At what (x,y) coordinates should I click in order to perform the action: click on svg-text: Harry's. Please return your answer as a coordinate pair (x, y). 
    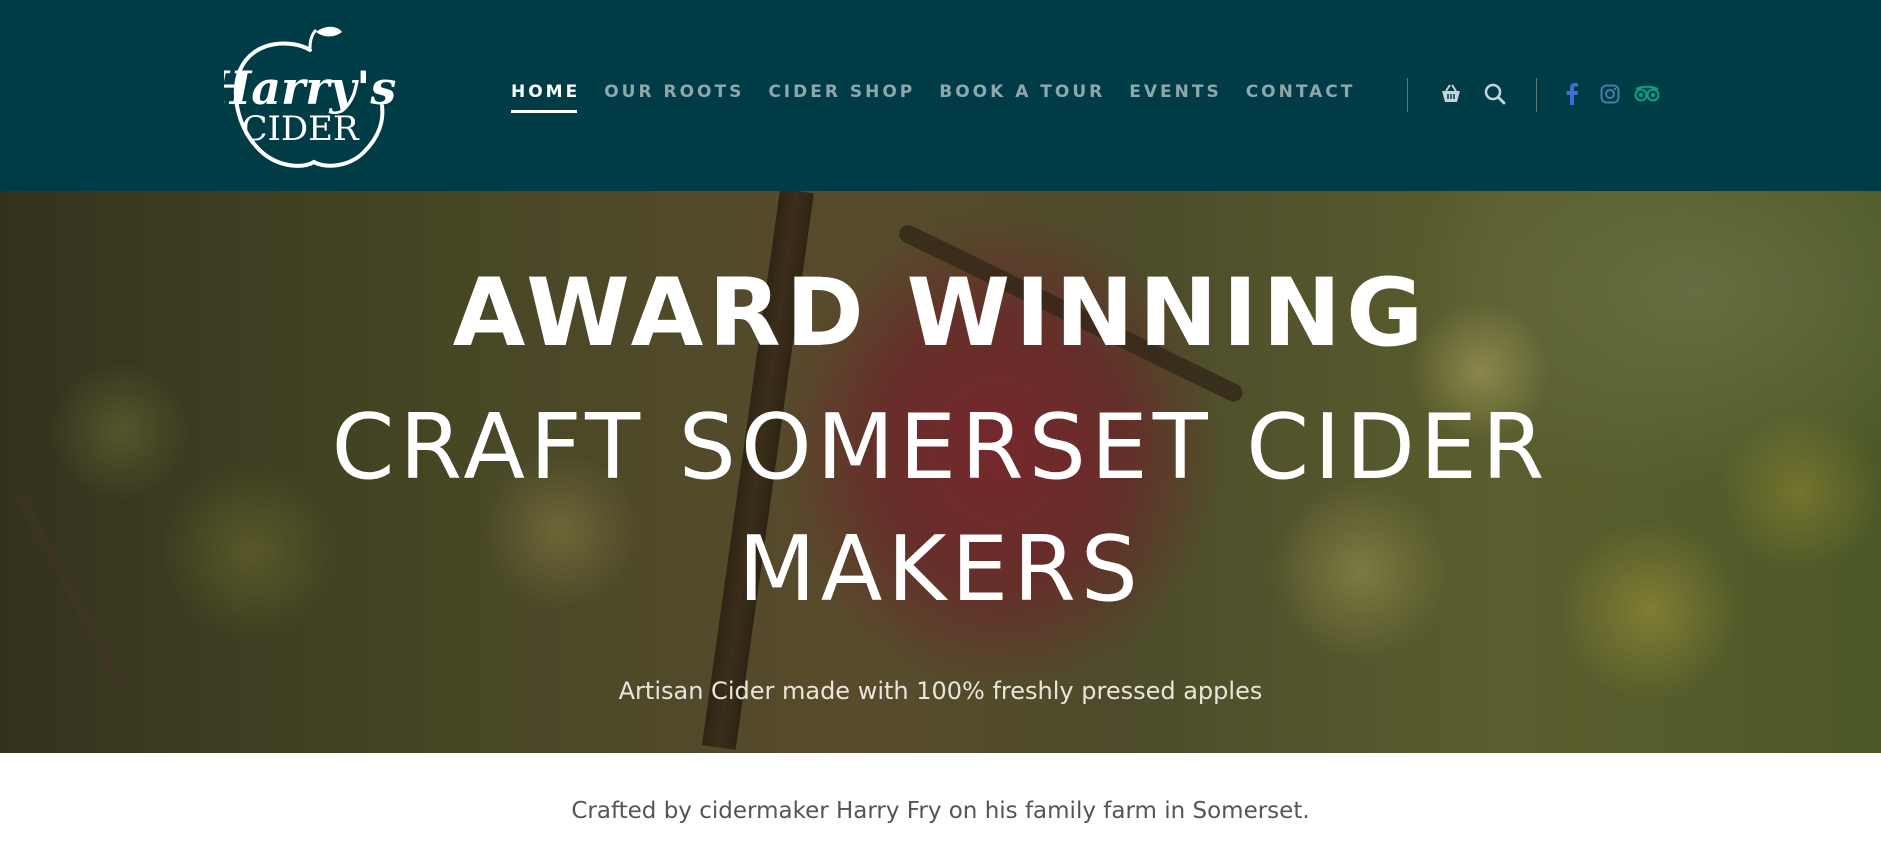
    Looking at the image, I should click on (310, 88).